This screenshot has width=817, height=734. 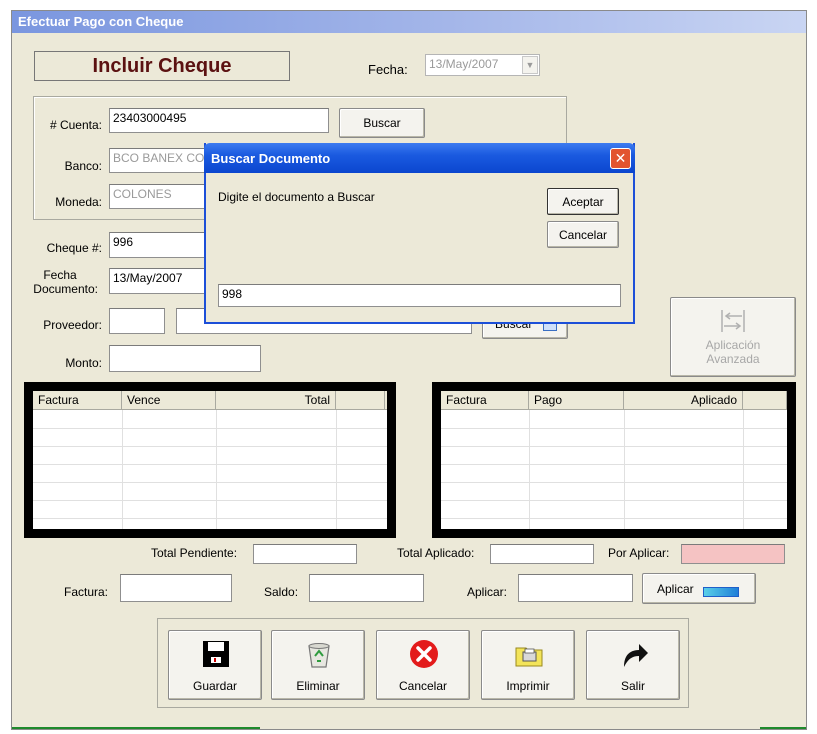 I want to click on dialog-title-text: Buscar Documento, so click(x=271, y=158).